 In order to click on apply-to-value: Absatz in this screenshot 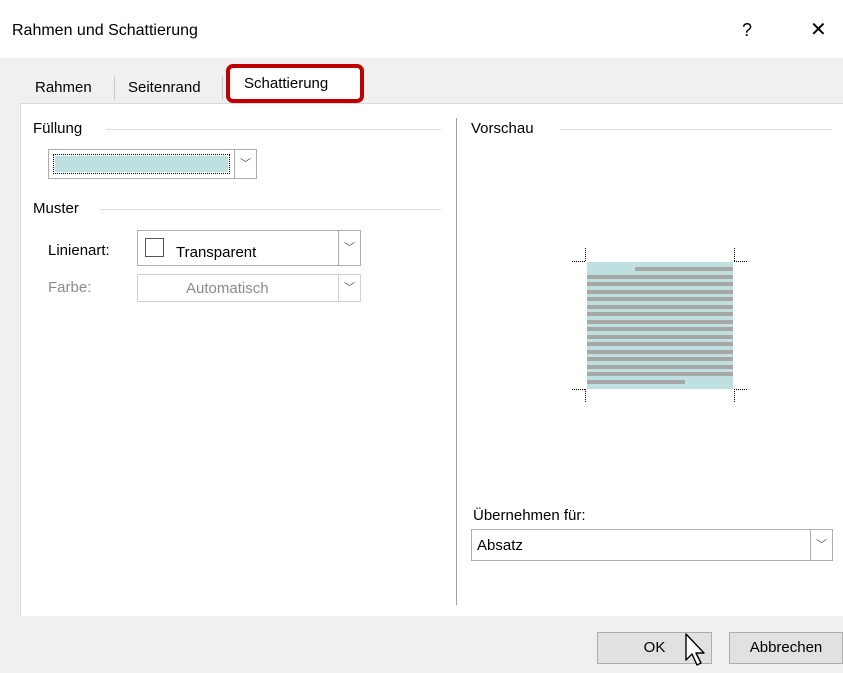, I will do `click(500, 545)`.